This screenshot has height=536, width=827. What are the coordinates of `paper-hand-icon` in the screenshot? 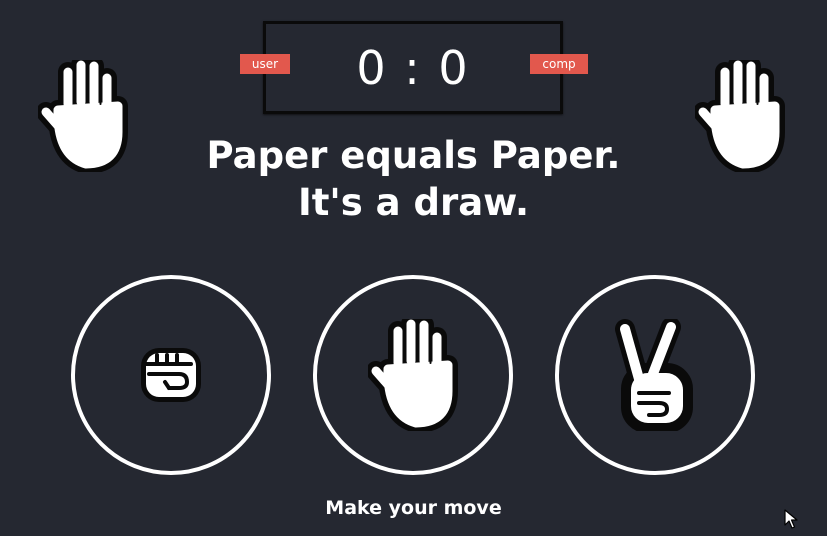 It's located at (413, 375).